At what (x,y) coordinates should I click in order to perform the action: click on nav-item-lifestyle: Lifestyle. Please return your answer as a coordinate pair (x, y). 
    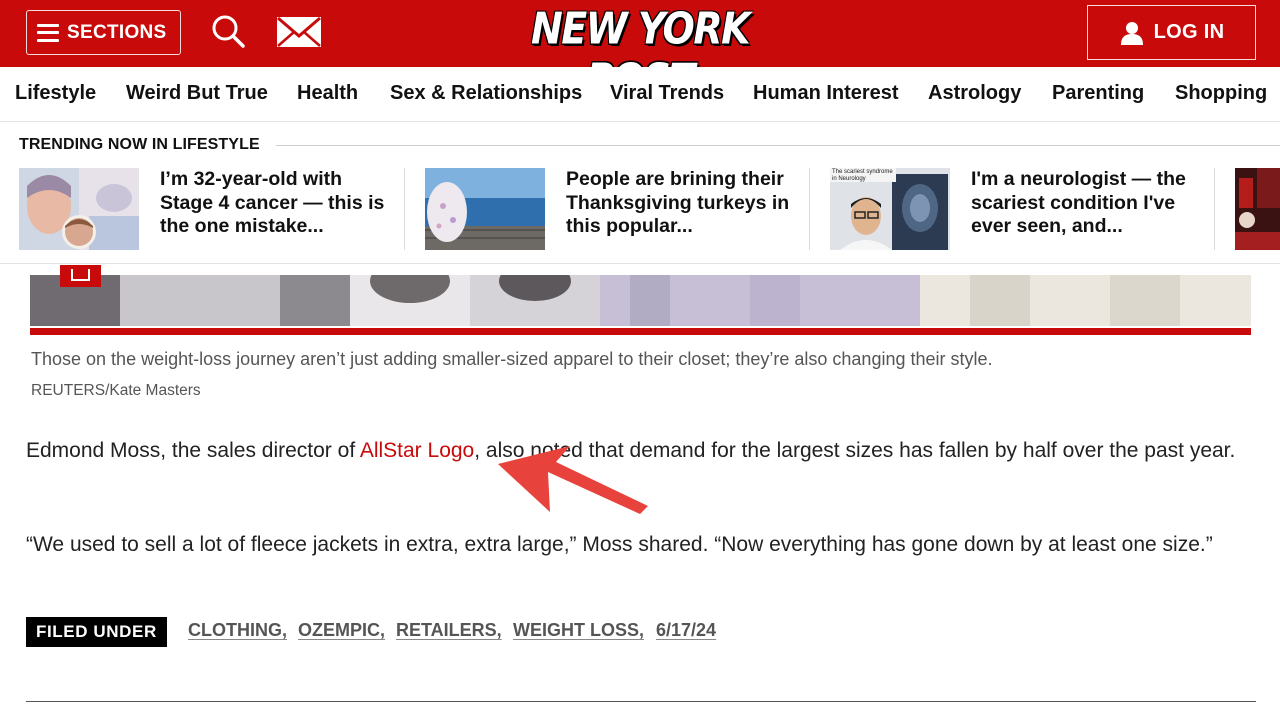
    Looking at the image, I should click on (55, 93).